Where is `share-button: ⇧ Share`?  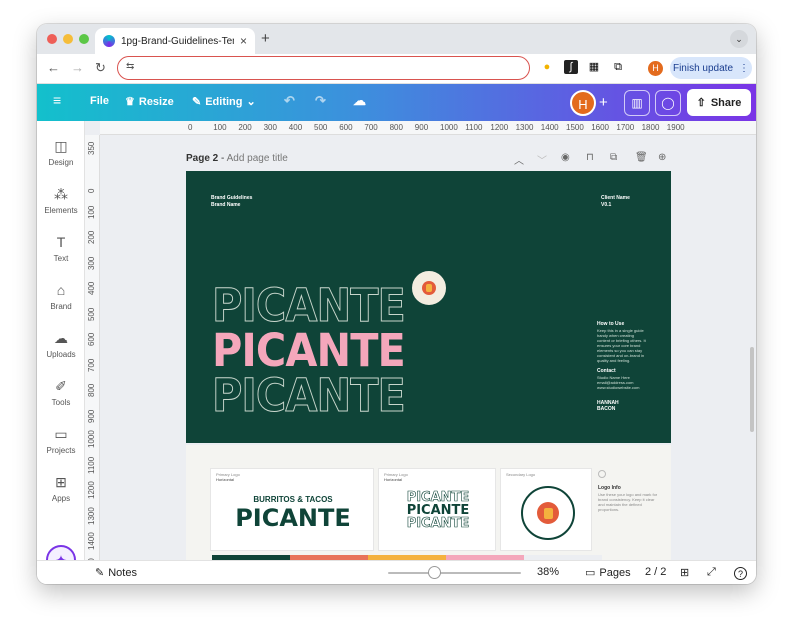 share-button: ⇧ Share is located at coordinates (719, 102).